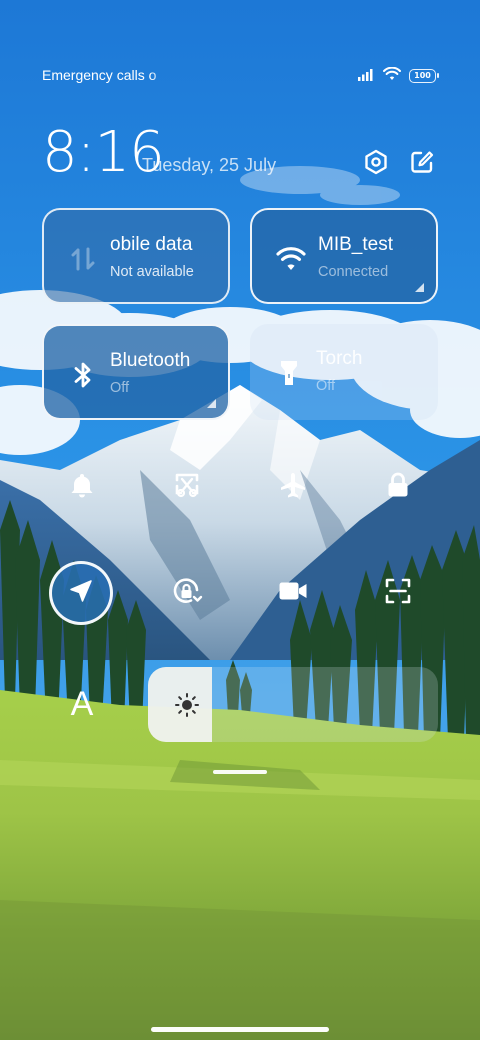 This screenshot has height=1040, width=480. What do you see at coordinates (240, 772) in the screenshot?
I see `panel-handle` at bounding box center [240, 772].